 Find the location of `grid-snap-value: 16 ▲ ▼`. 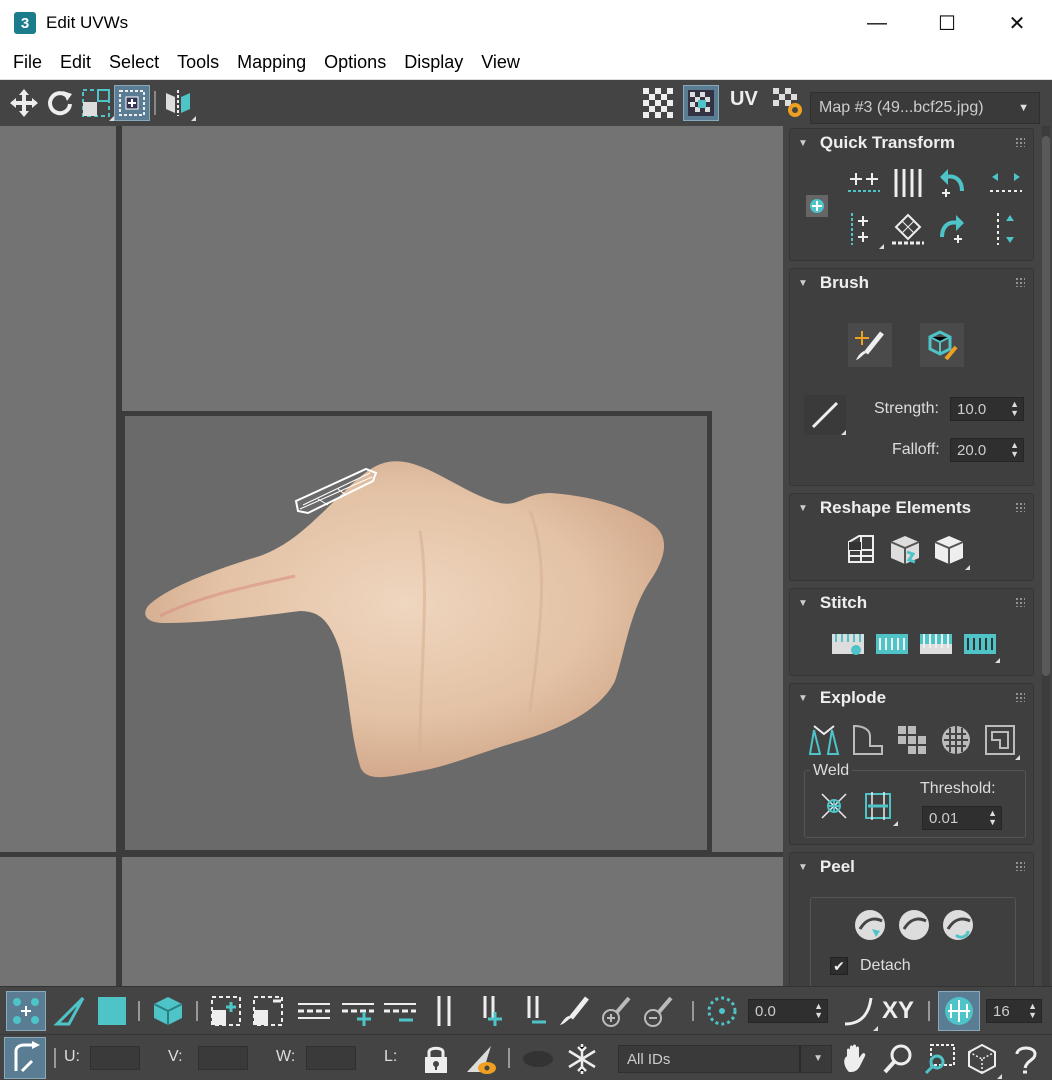

grid-snap-value: 16 ▲ ▼ is located at coordinates (1014, 1011).